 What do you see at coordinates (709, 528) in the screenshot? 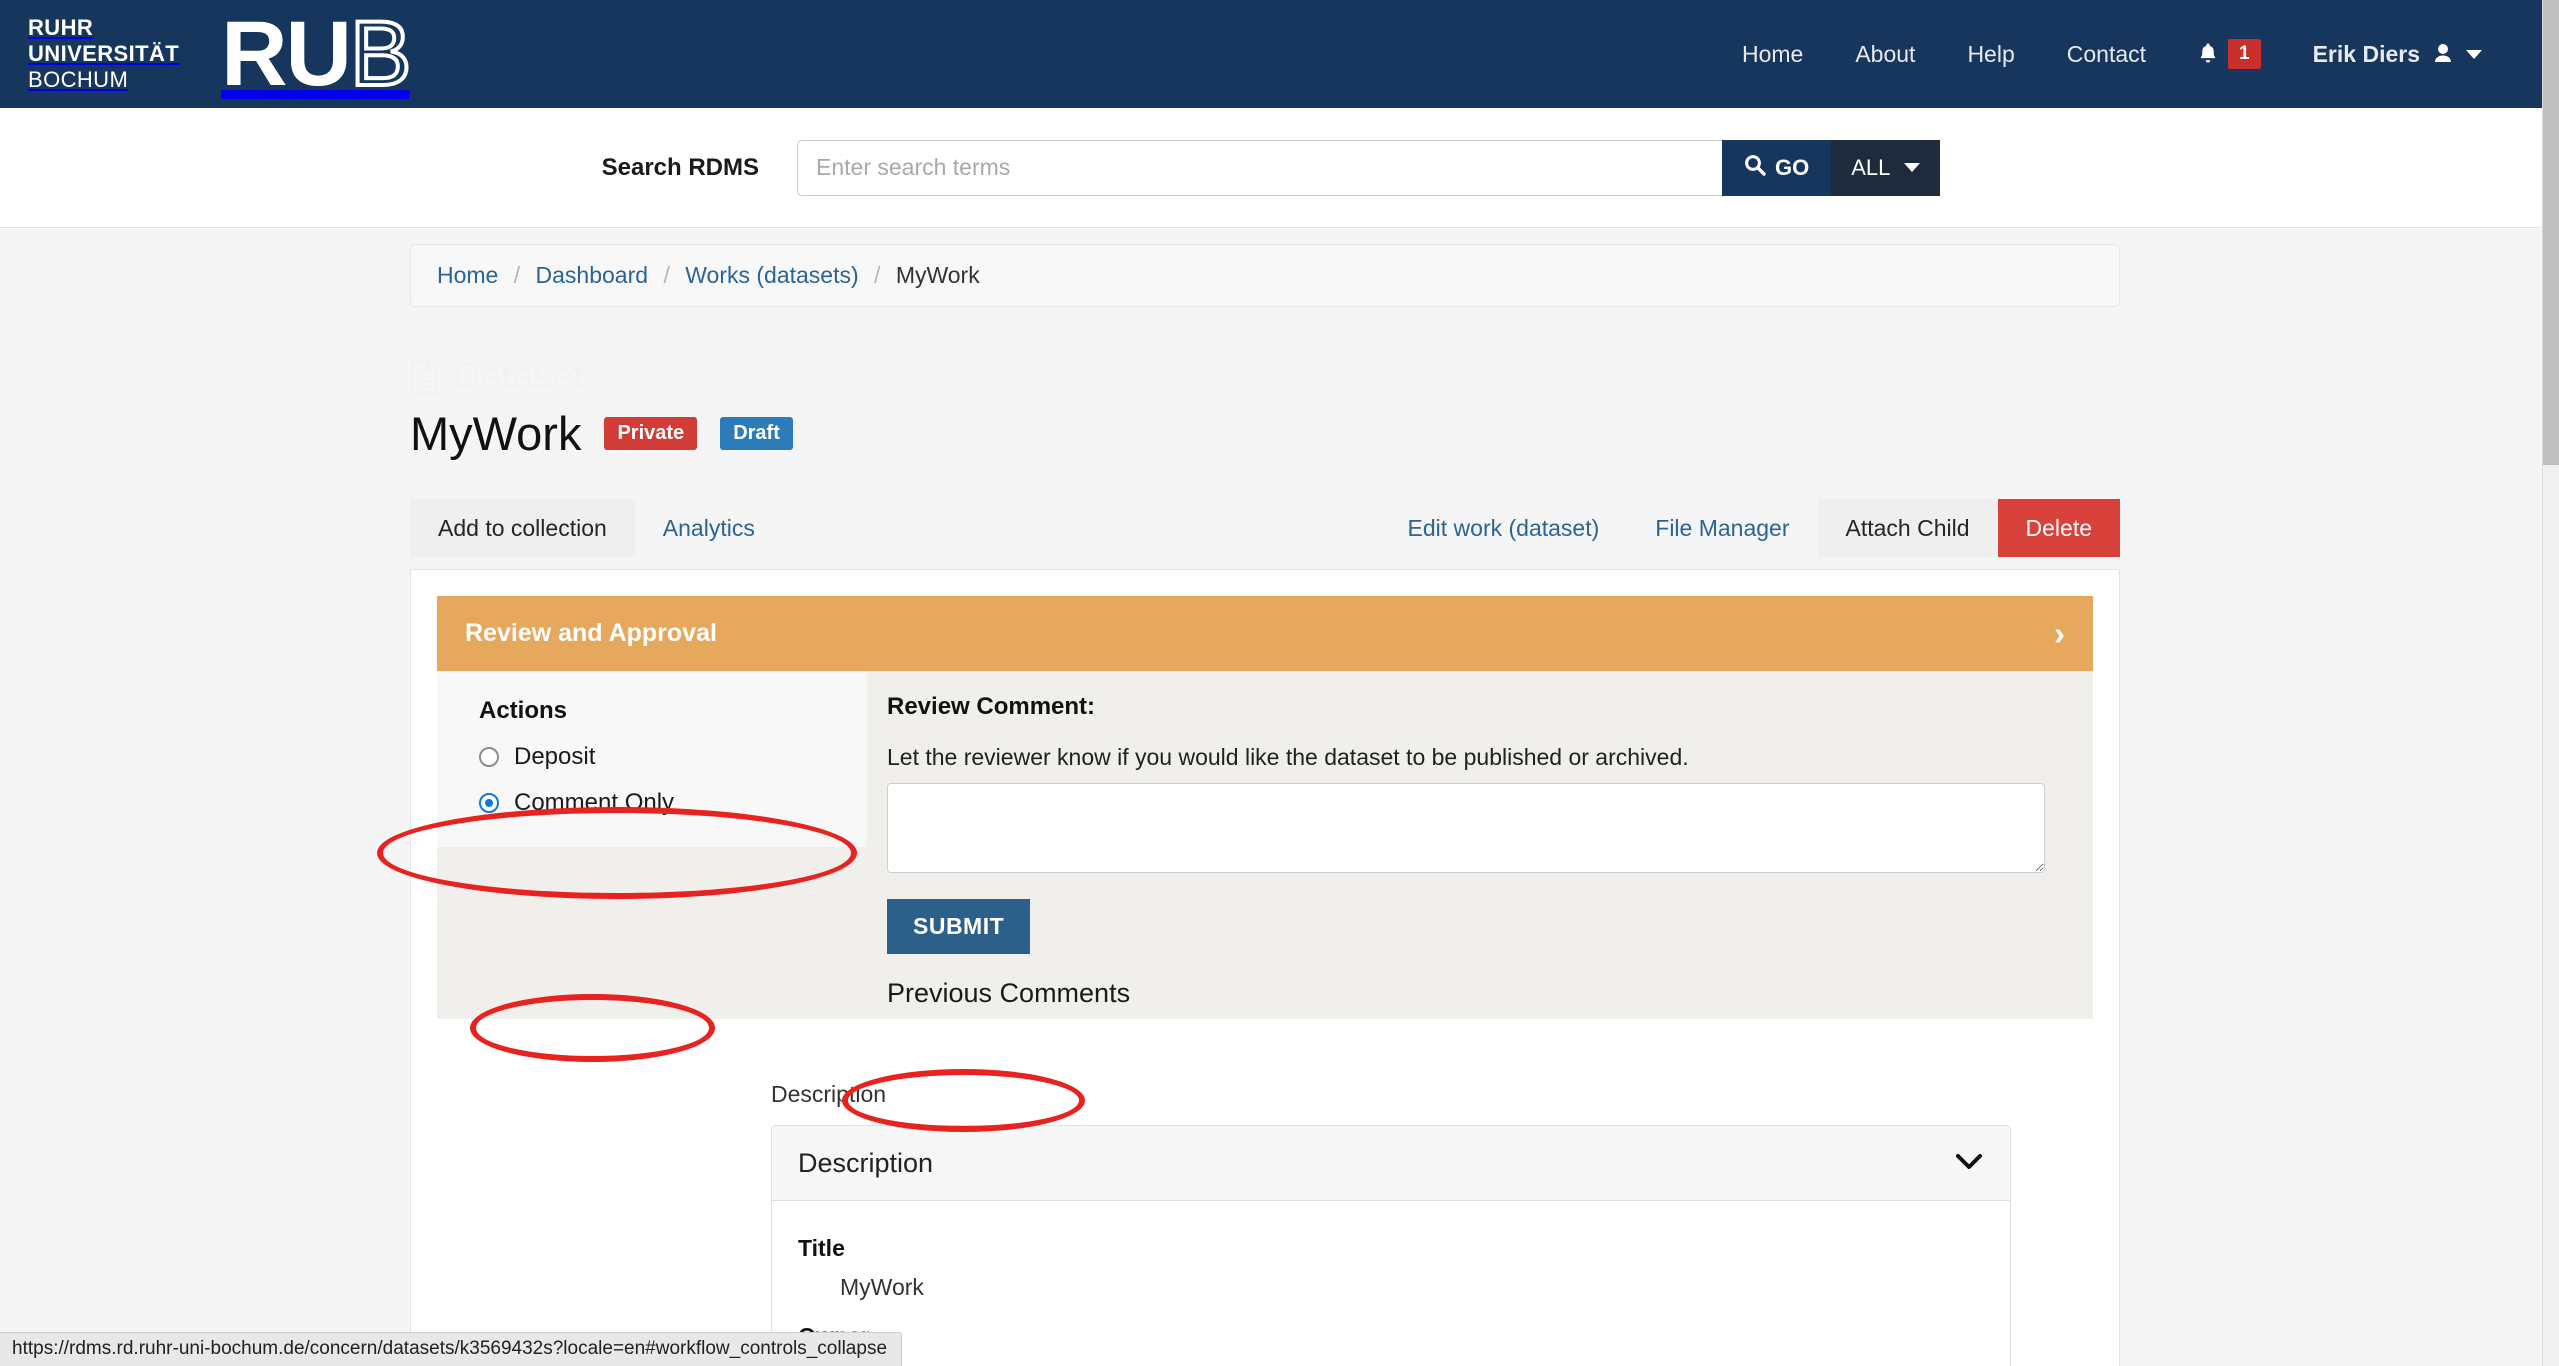
I see `analytics-link: Analytics` at bounding box center [709, 528].